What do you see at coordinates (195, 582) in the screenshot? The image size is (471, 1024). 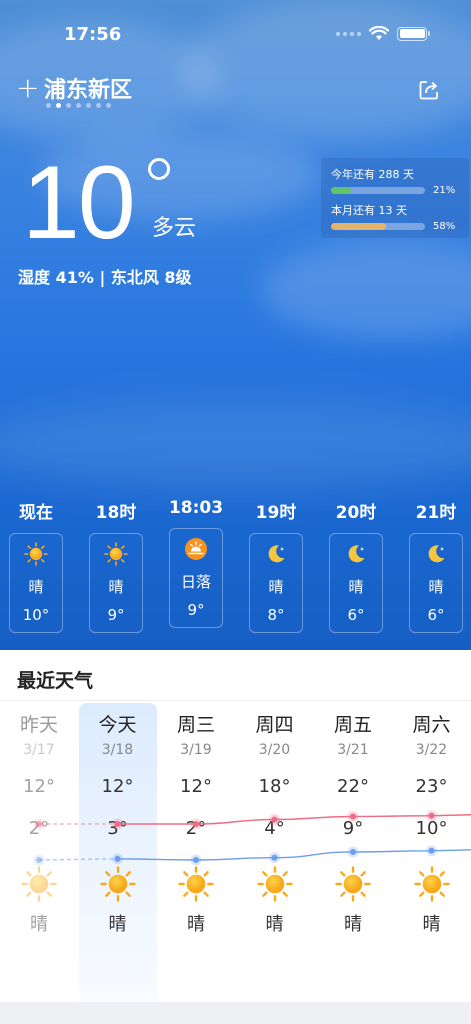 I see `hour-condition: 日落` at bounding box center [195, 582].